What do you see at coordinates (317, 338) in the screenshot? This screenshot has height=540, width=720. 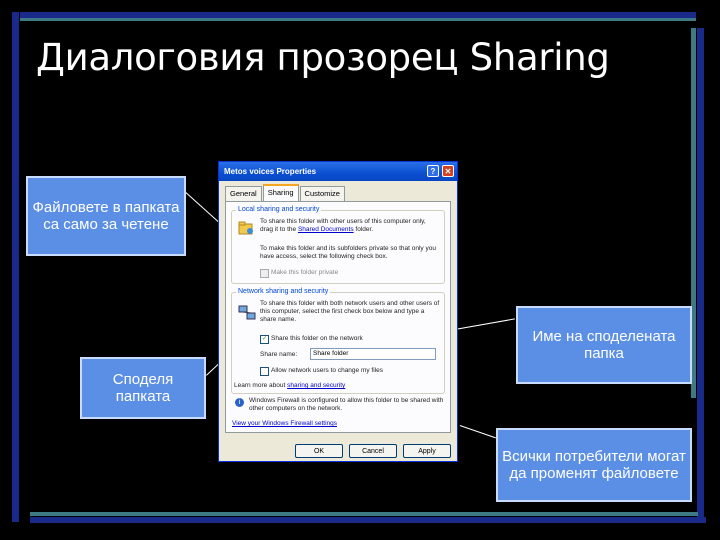 I see `share-folder-label: Share this folder on the network` at bounding box center [317, 338].